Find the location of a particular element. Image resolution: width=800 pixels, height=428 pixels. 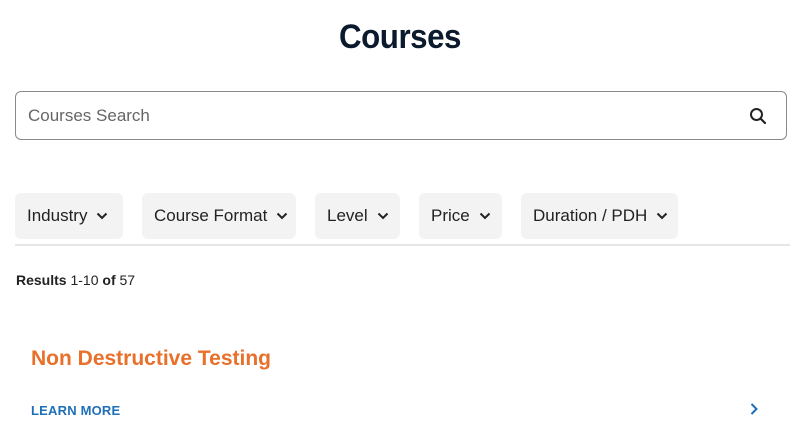

filter-industry: Industry is located at coordinates (69, 216).